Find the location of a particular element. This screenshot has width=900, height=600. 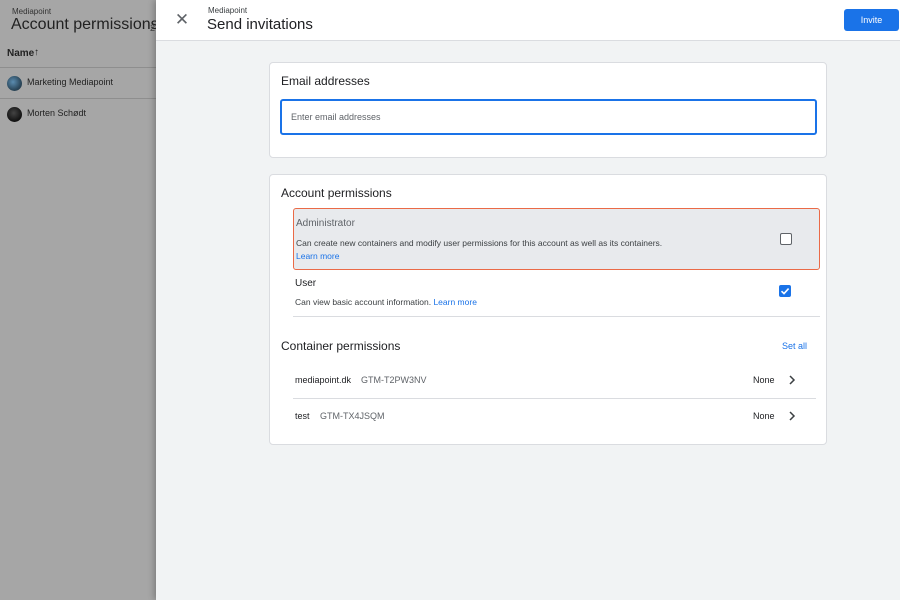

user-list-item: Morten Schødt is located at coordinates (80, 114).